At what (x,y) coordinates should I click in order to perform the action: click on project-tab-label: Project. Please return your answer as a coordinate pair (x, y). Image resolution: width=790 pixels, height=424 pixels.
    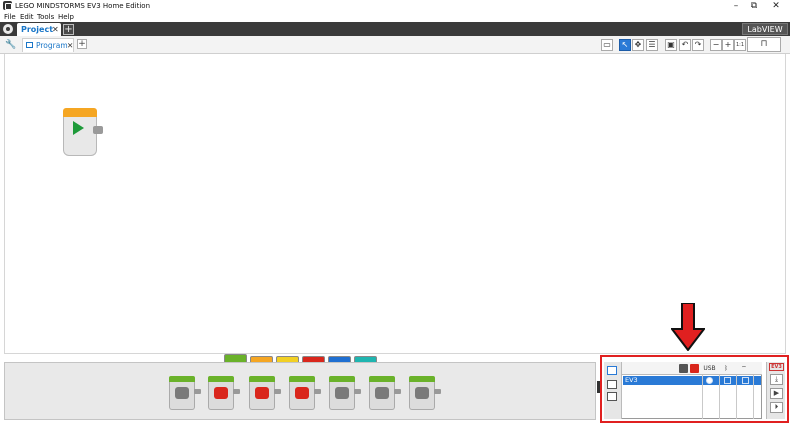
    Looking at the image, I should click on (37, 29).